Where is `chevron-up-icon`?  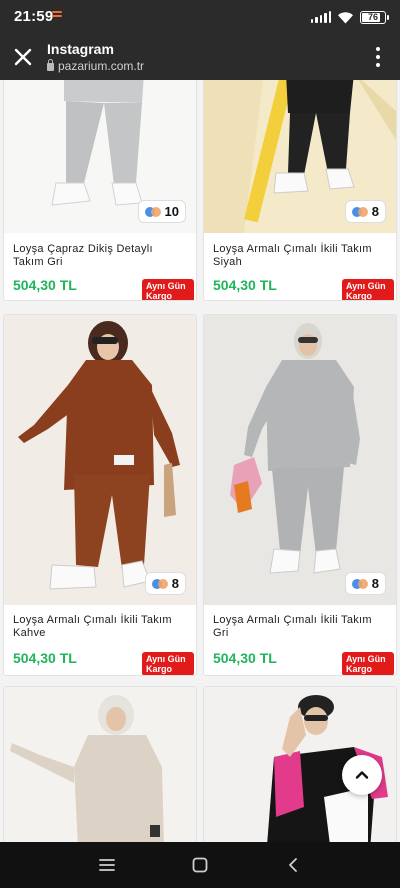 chevron-up-icon is located at coordinates (362, 775).